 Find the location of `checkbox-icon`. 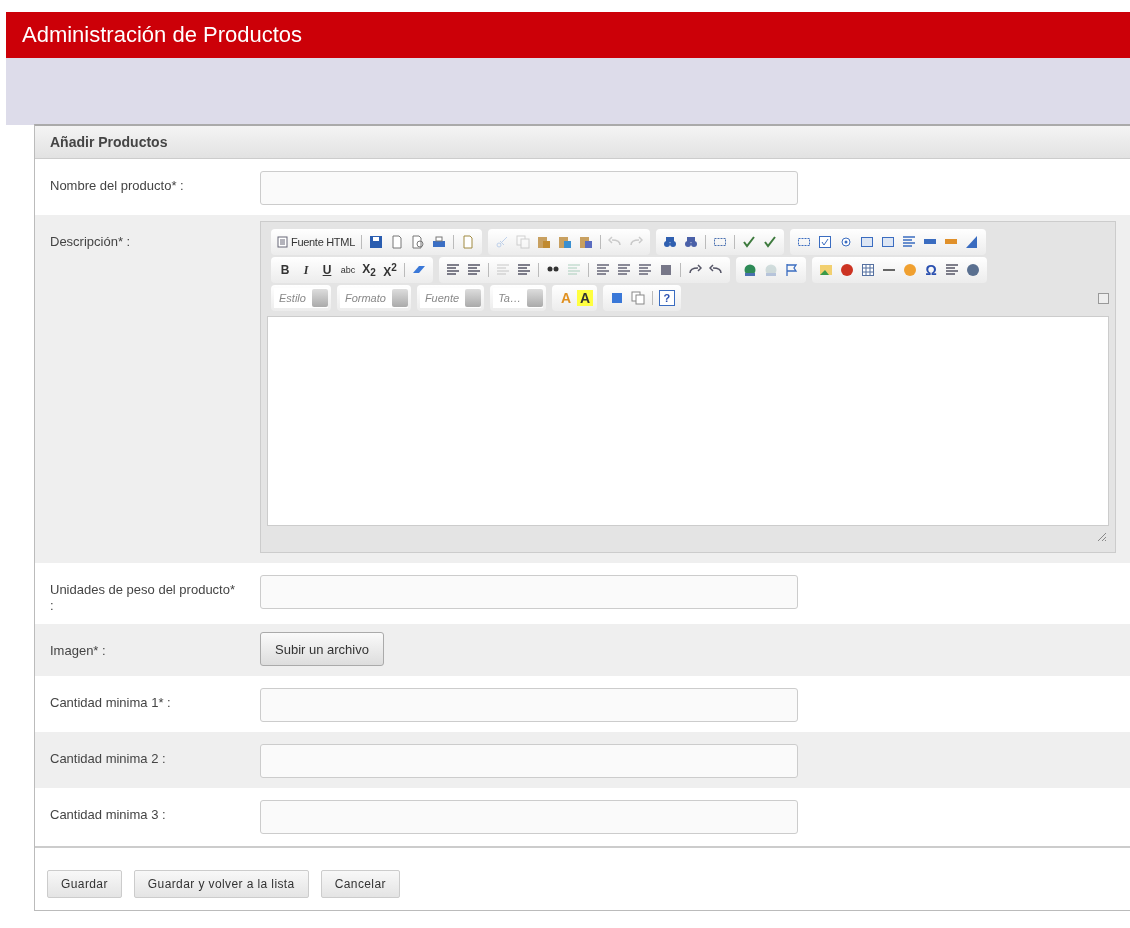

checkbox-icon is located at coordinates (824, 242).